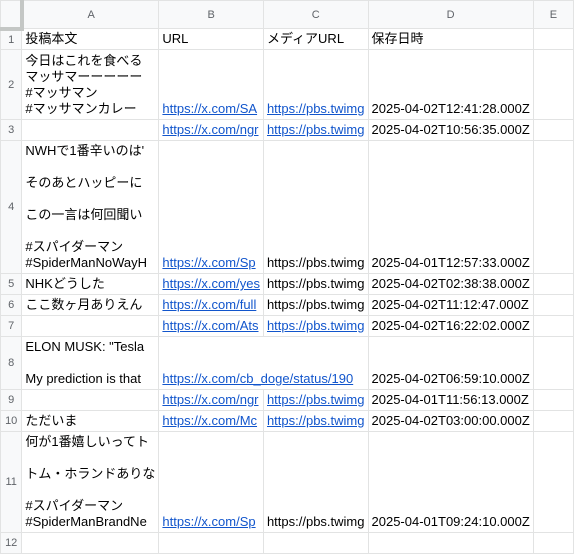  I want to click on table-cell-url: https://x.com/yes, so click(211, 284).